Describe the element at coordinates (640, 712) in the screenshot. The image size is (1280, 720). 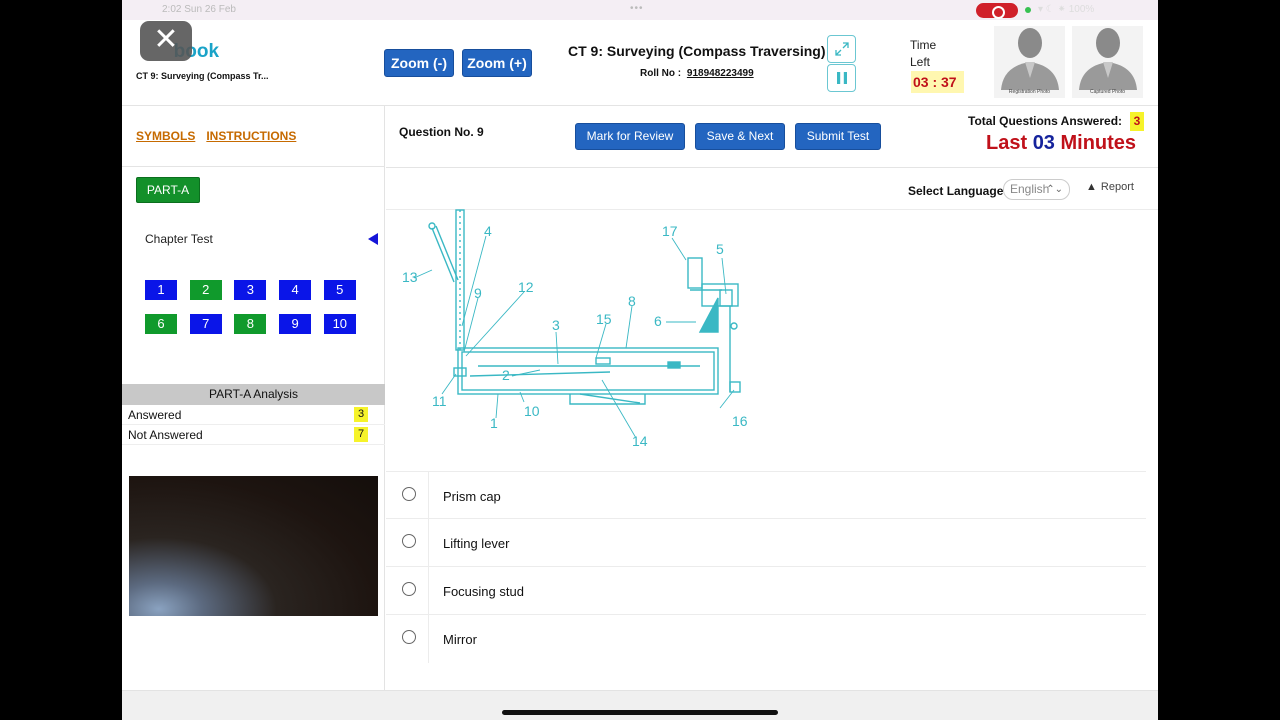
I see `home-indicator` at that location.